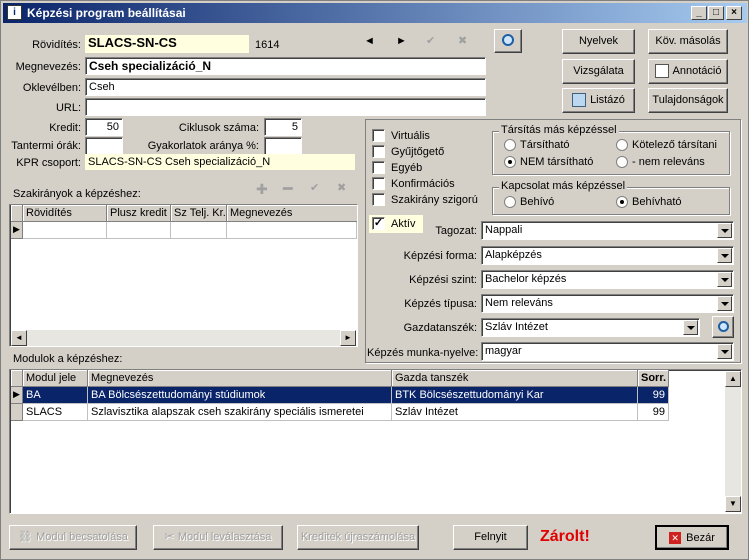 The height and width of the screenshot is (560, 749). What do you see at coordinates (490, 537) in the screenshot?
I see `felnyit-button: Felnyit` at bounding box center [490, 537].